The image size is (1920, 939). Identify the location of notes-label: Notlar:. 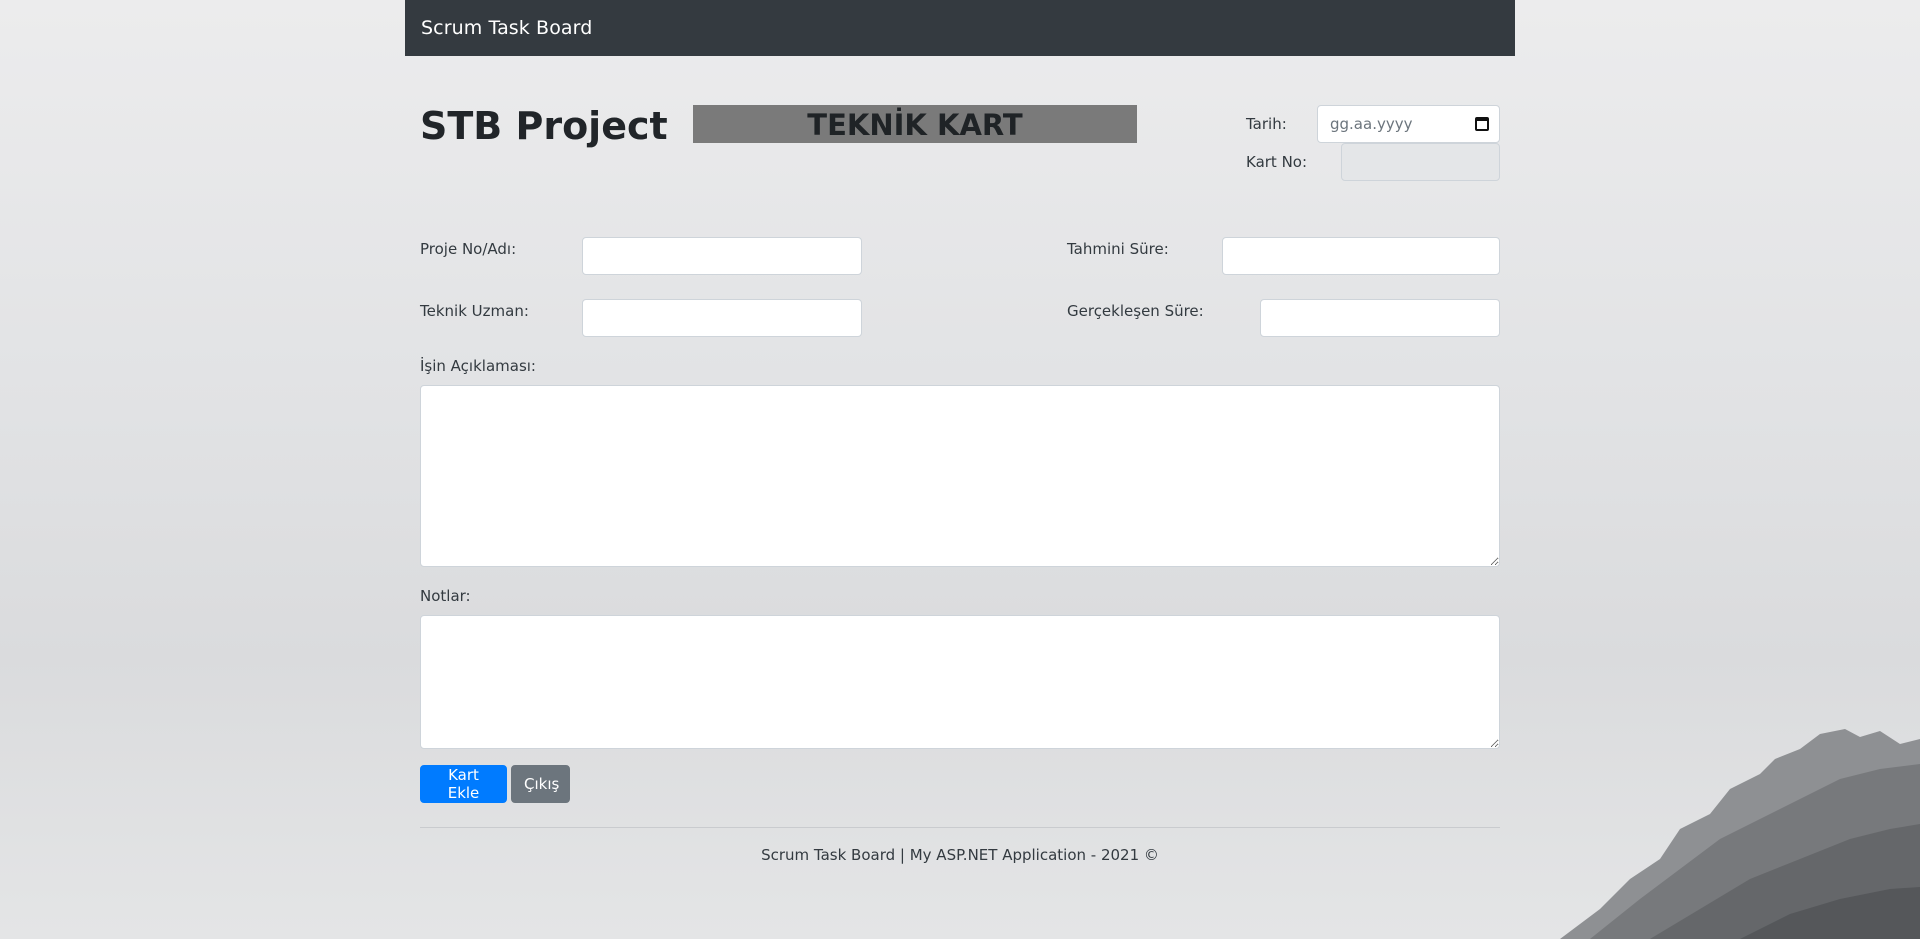
(445, 596).